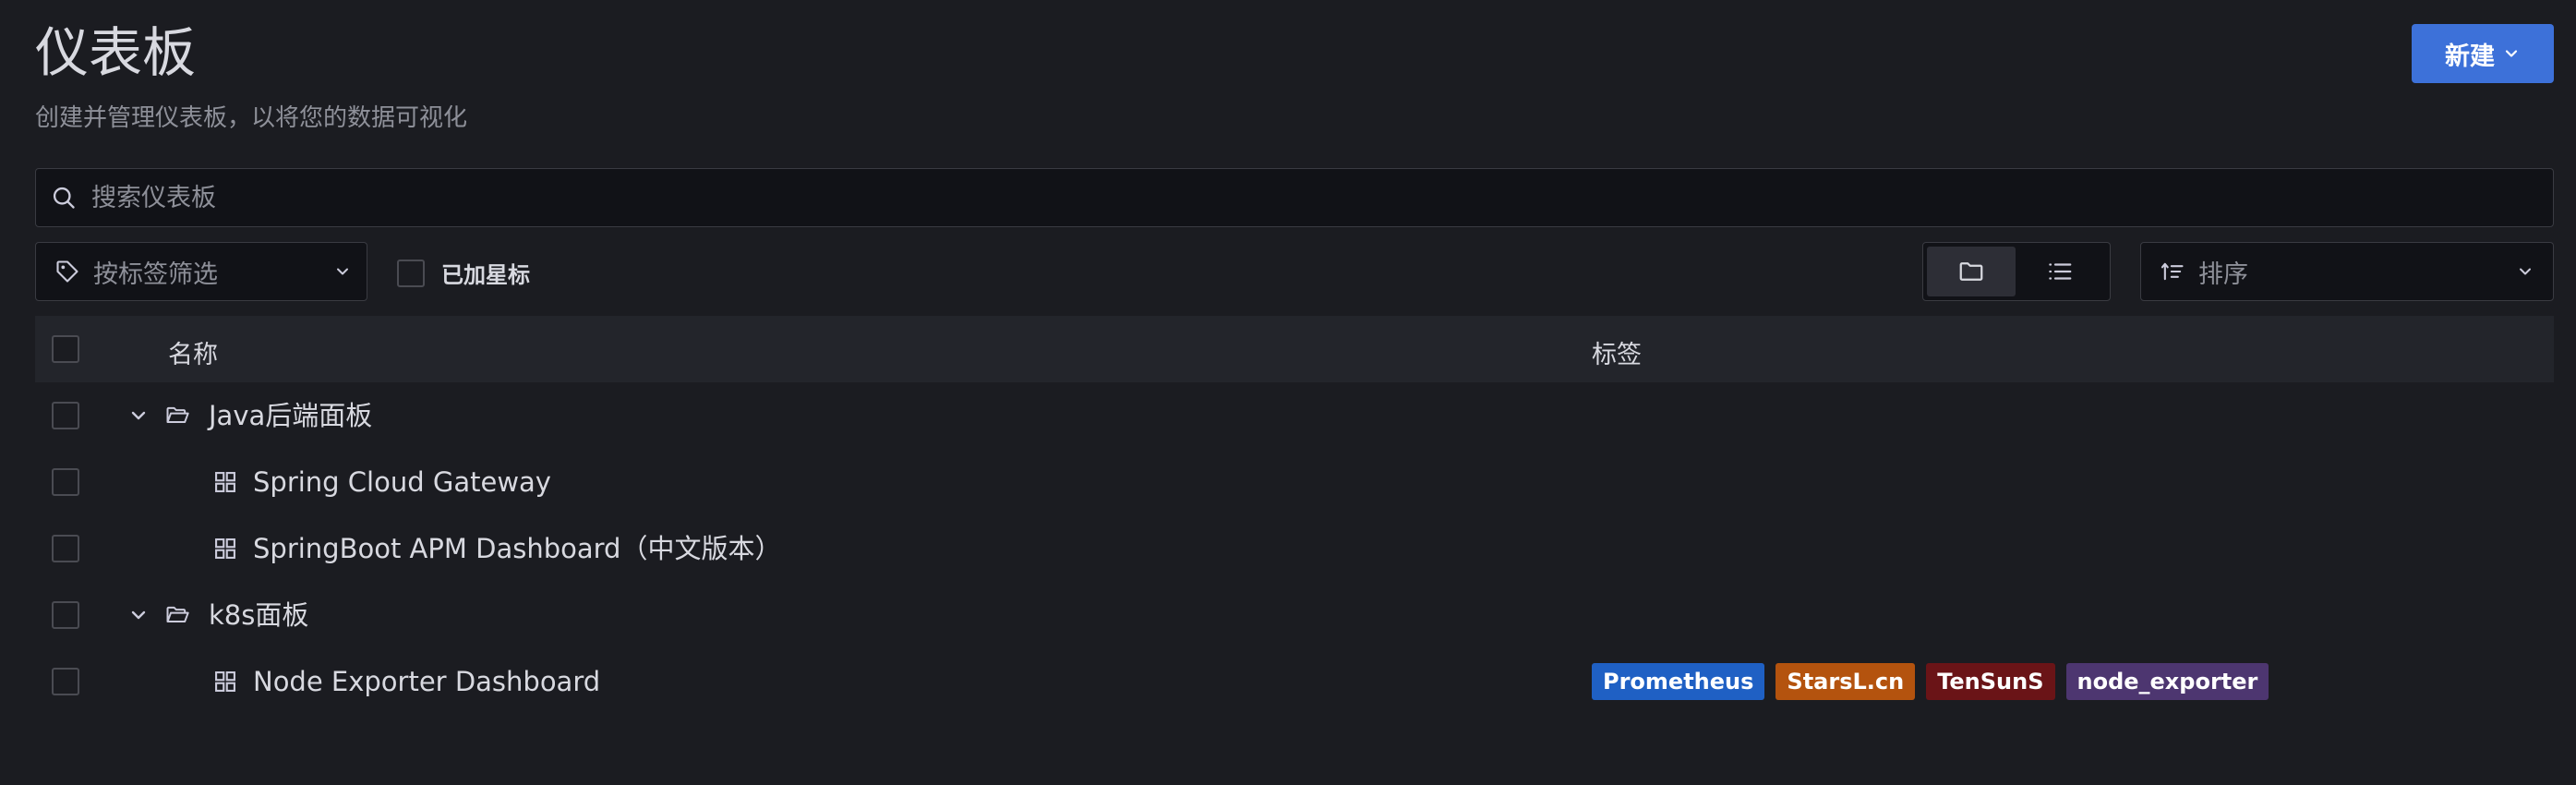 This screenshot has width=2576, height=785. I want to click on starred-checkbox, so click(411, 273).